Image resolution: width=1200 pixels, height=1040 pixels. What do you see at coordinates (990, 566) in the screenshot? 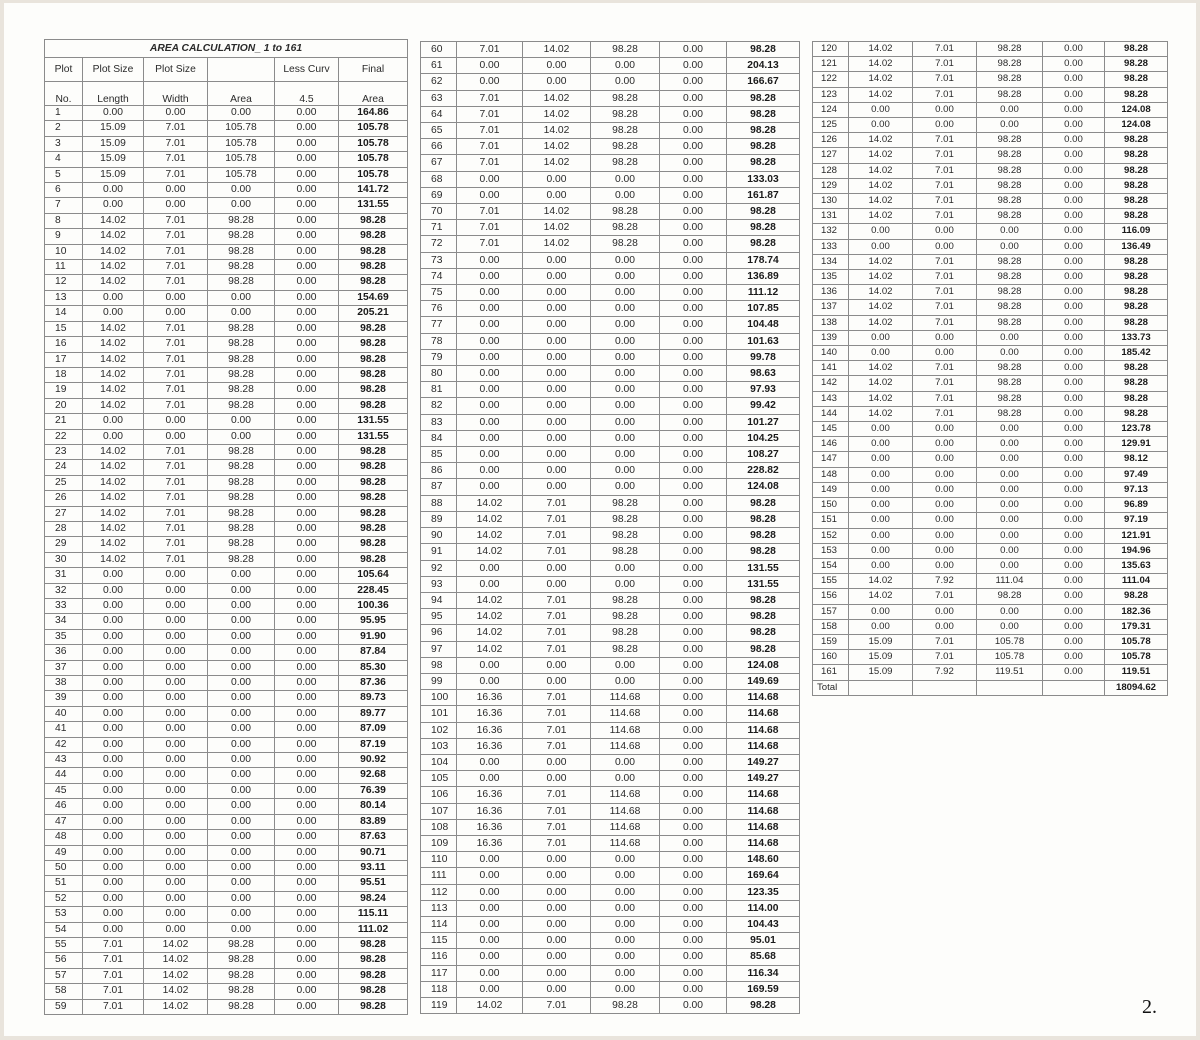
I see `table-row: 154 0.00 0.00 0.00 0.00 135.63` at bounding box center [990, 566].